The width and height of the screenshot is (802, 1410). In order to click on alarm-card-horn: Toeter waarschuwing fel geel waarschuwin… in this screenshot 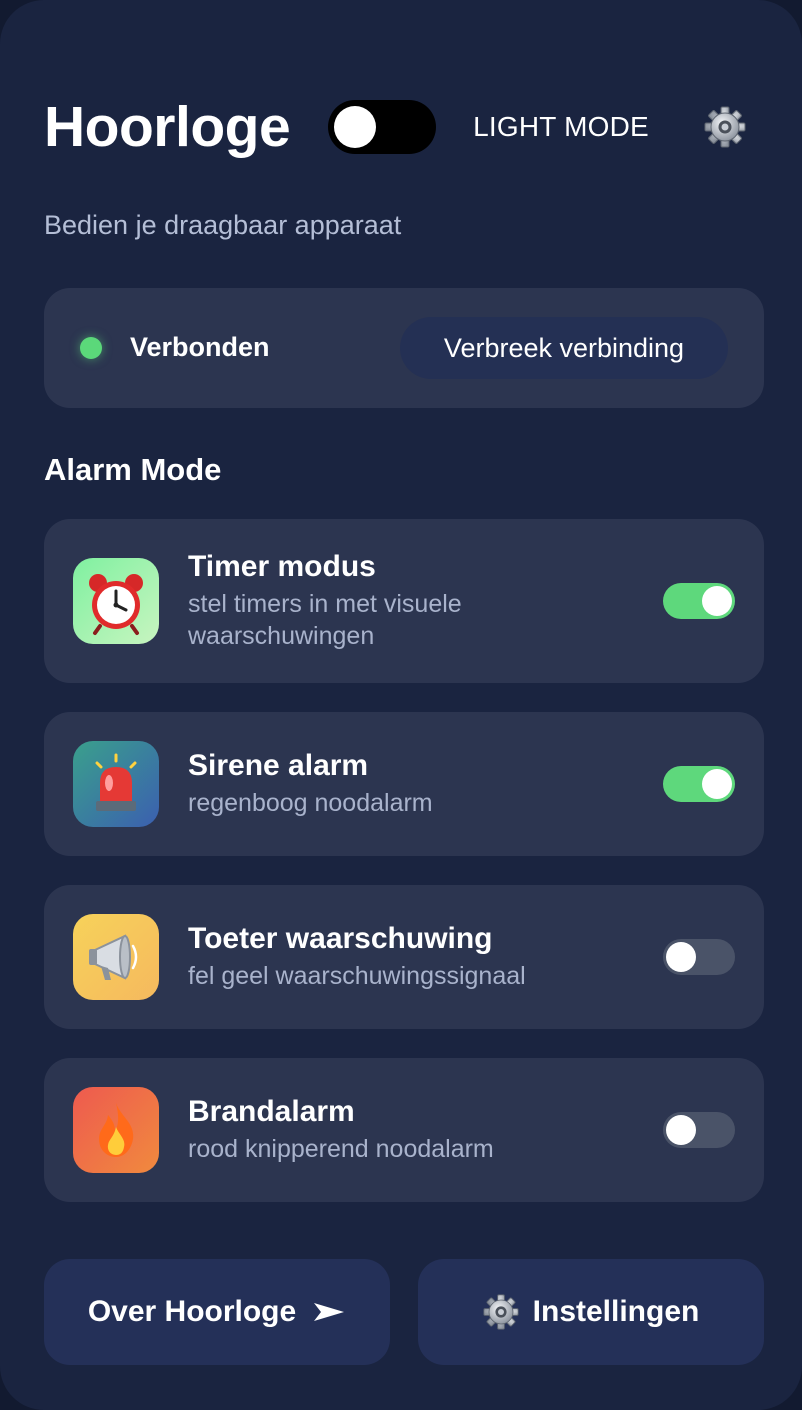, I will do `click(404, 957)`.